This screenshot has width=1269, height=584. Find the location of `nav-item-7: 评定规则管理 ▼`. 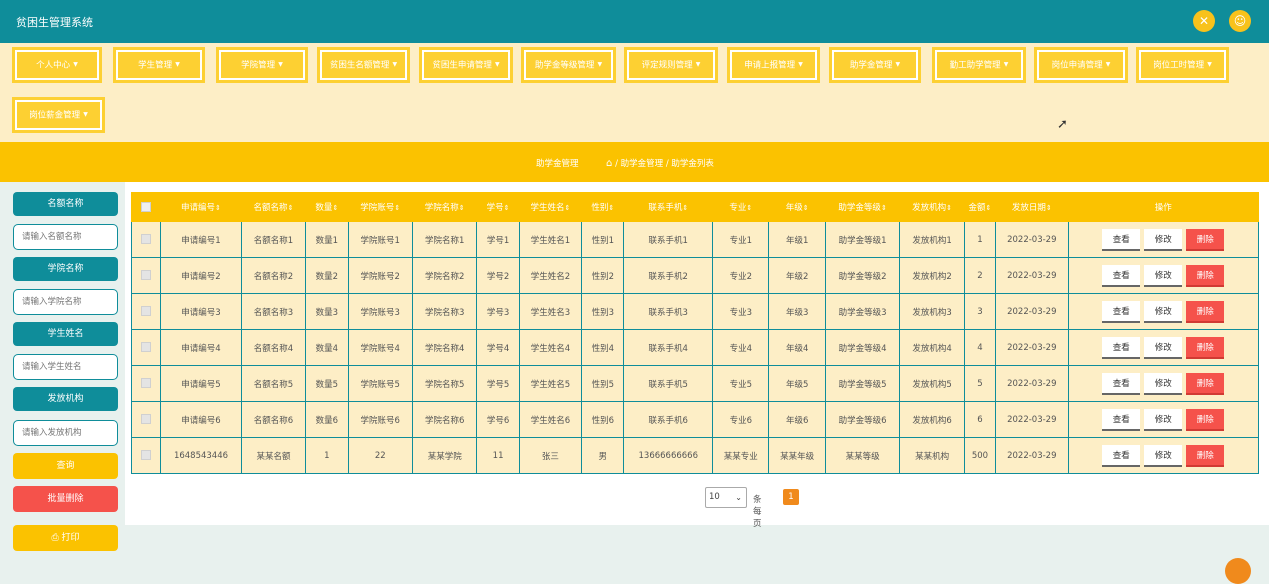

nav-item-7: 评定规则管理 ▼ is located at coordinates (671, 65).